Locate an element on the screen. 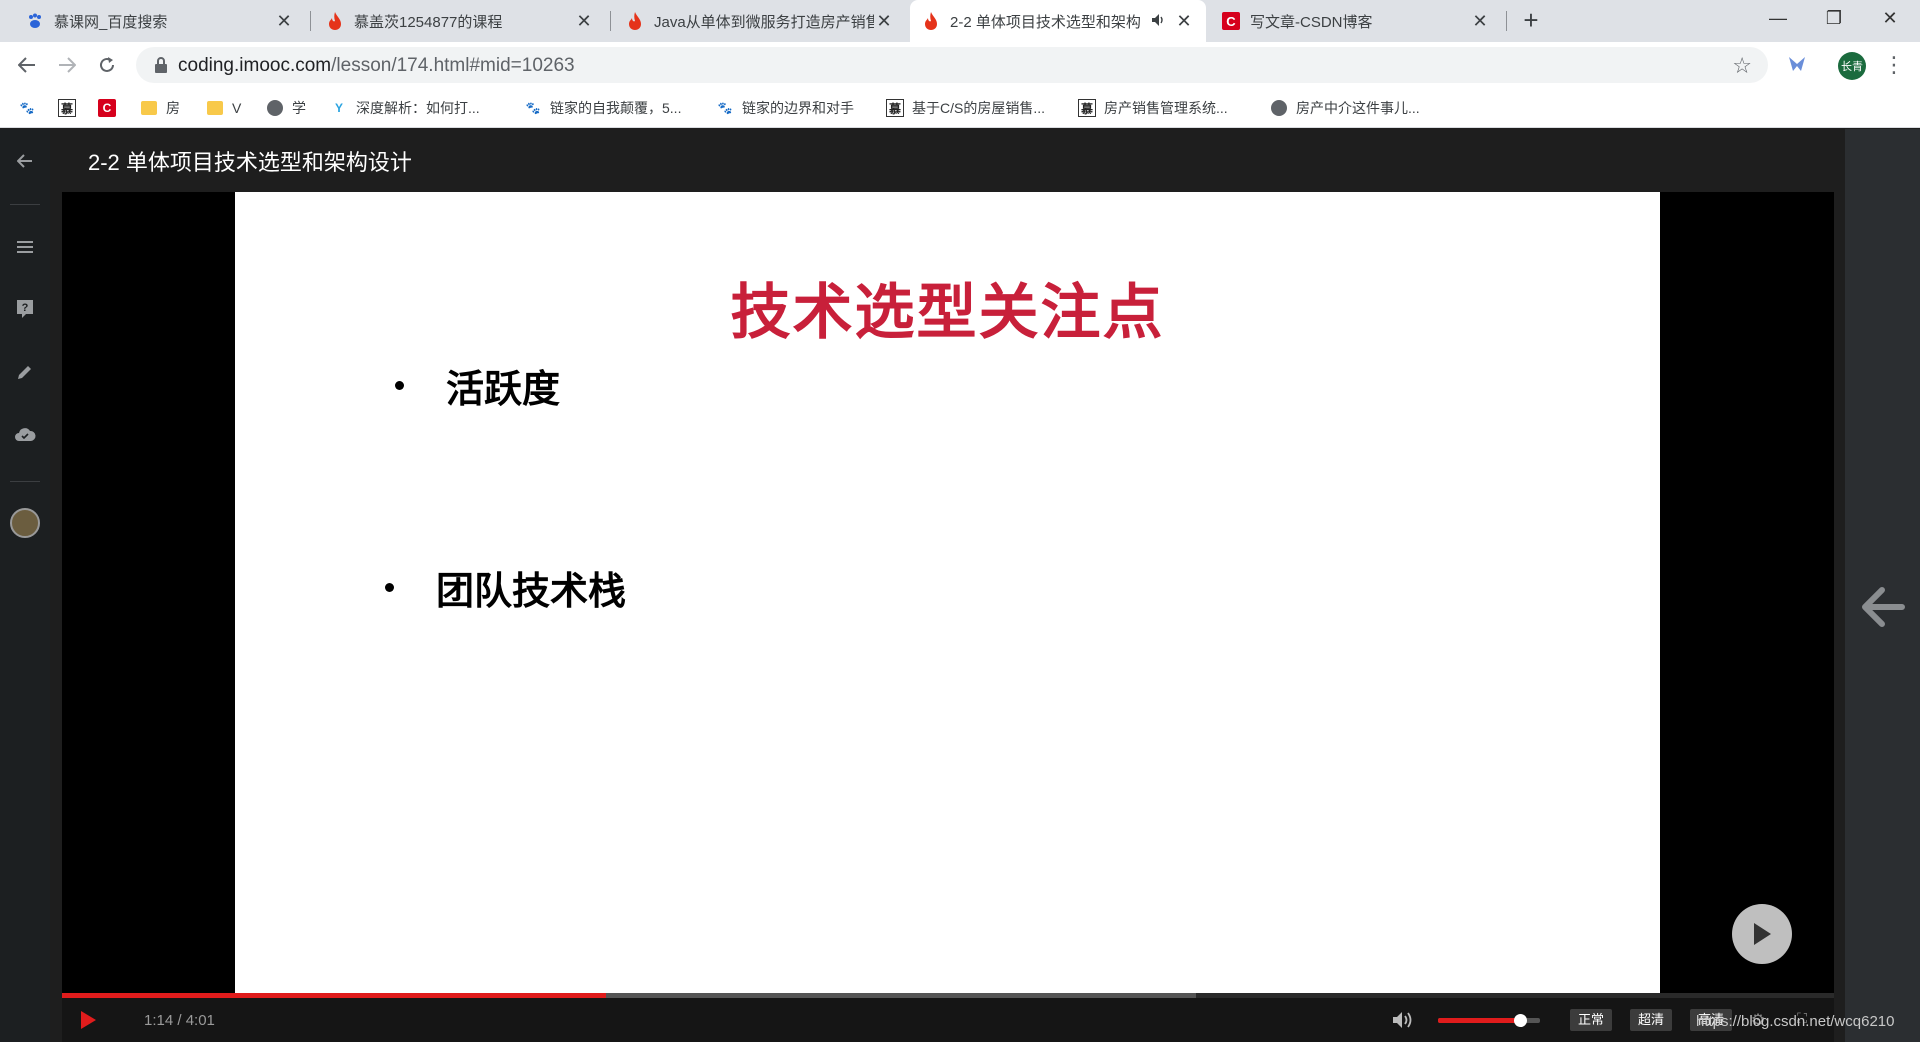 Image resolution: width=1920 pixels, height=1042 pixels. note-pencil-icon is located at coordinates (25, 372).